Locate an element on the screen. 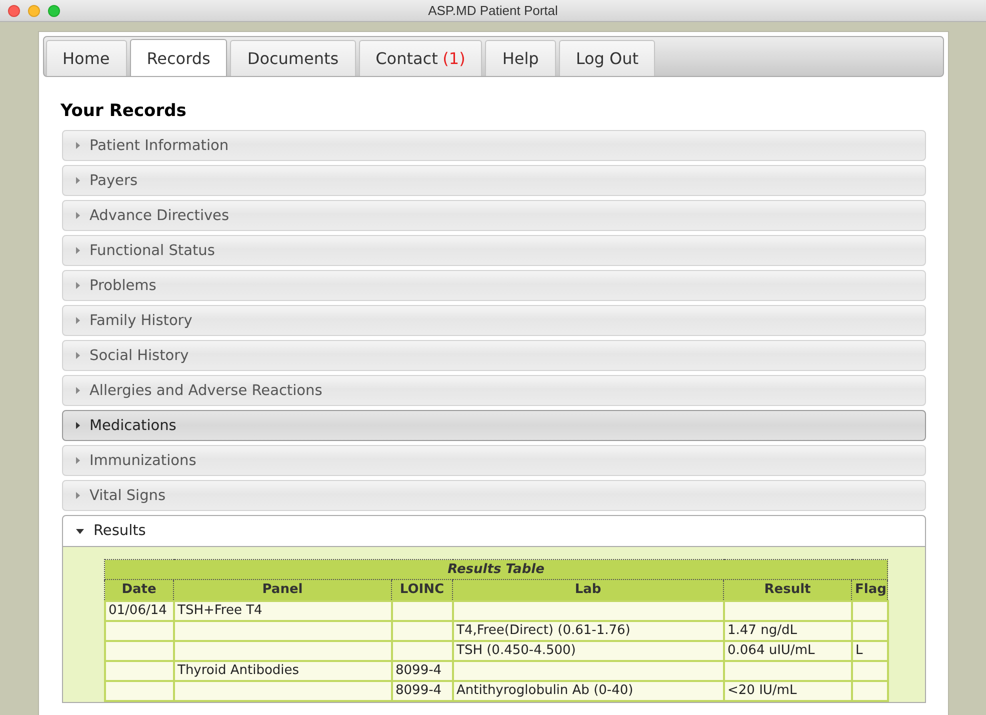  accordion-header: Family History is located at coordinates (494, 320).